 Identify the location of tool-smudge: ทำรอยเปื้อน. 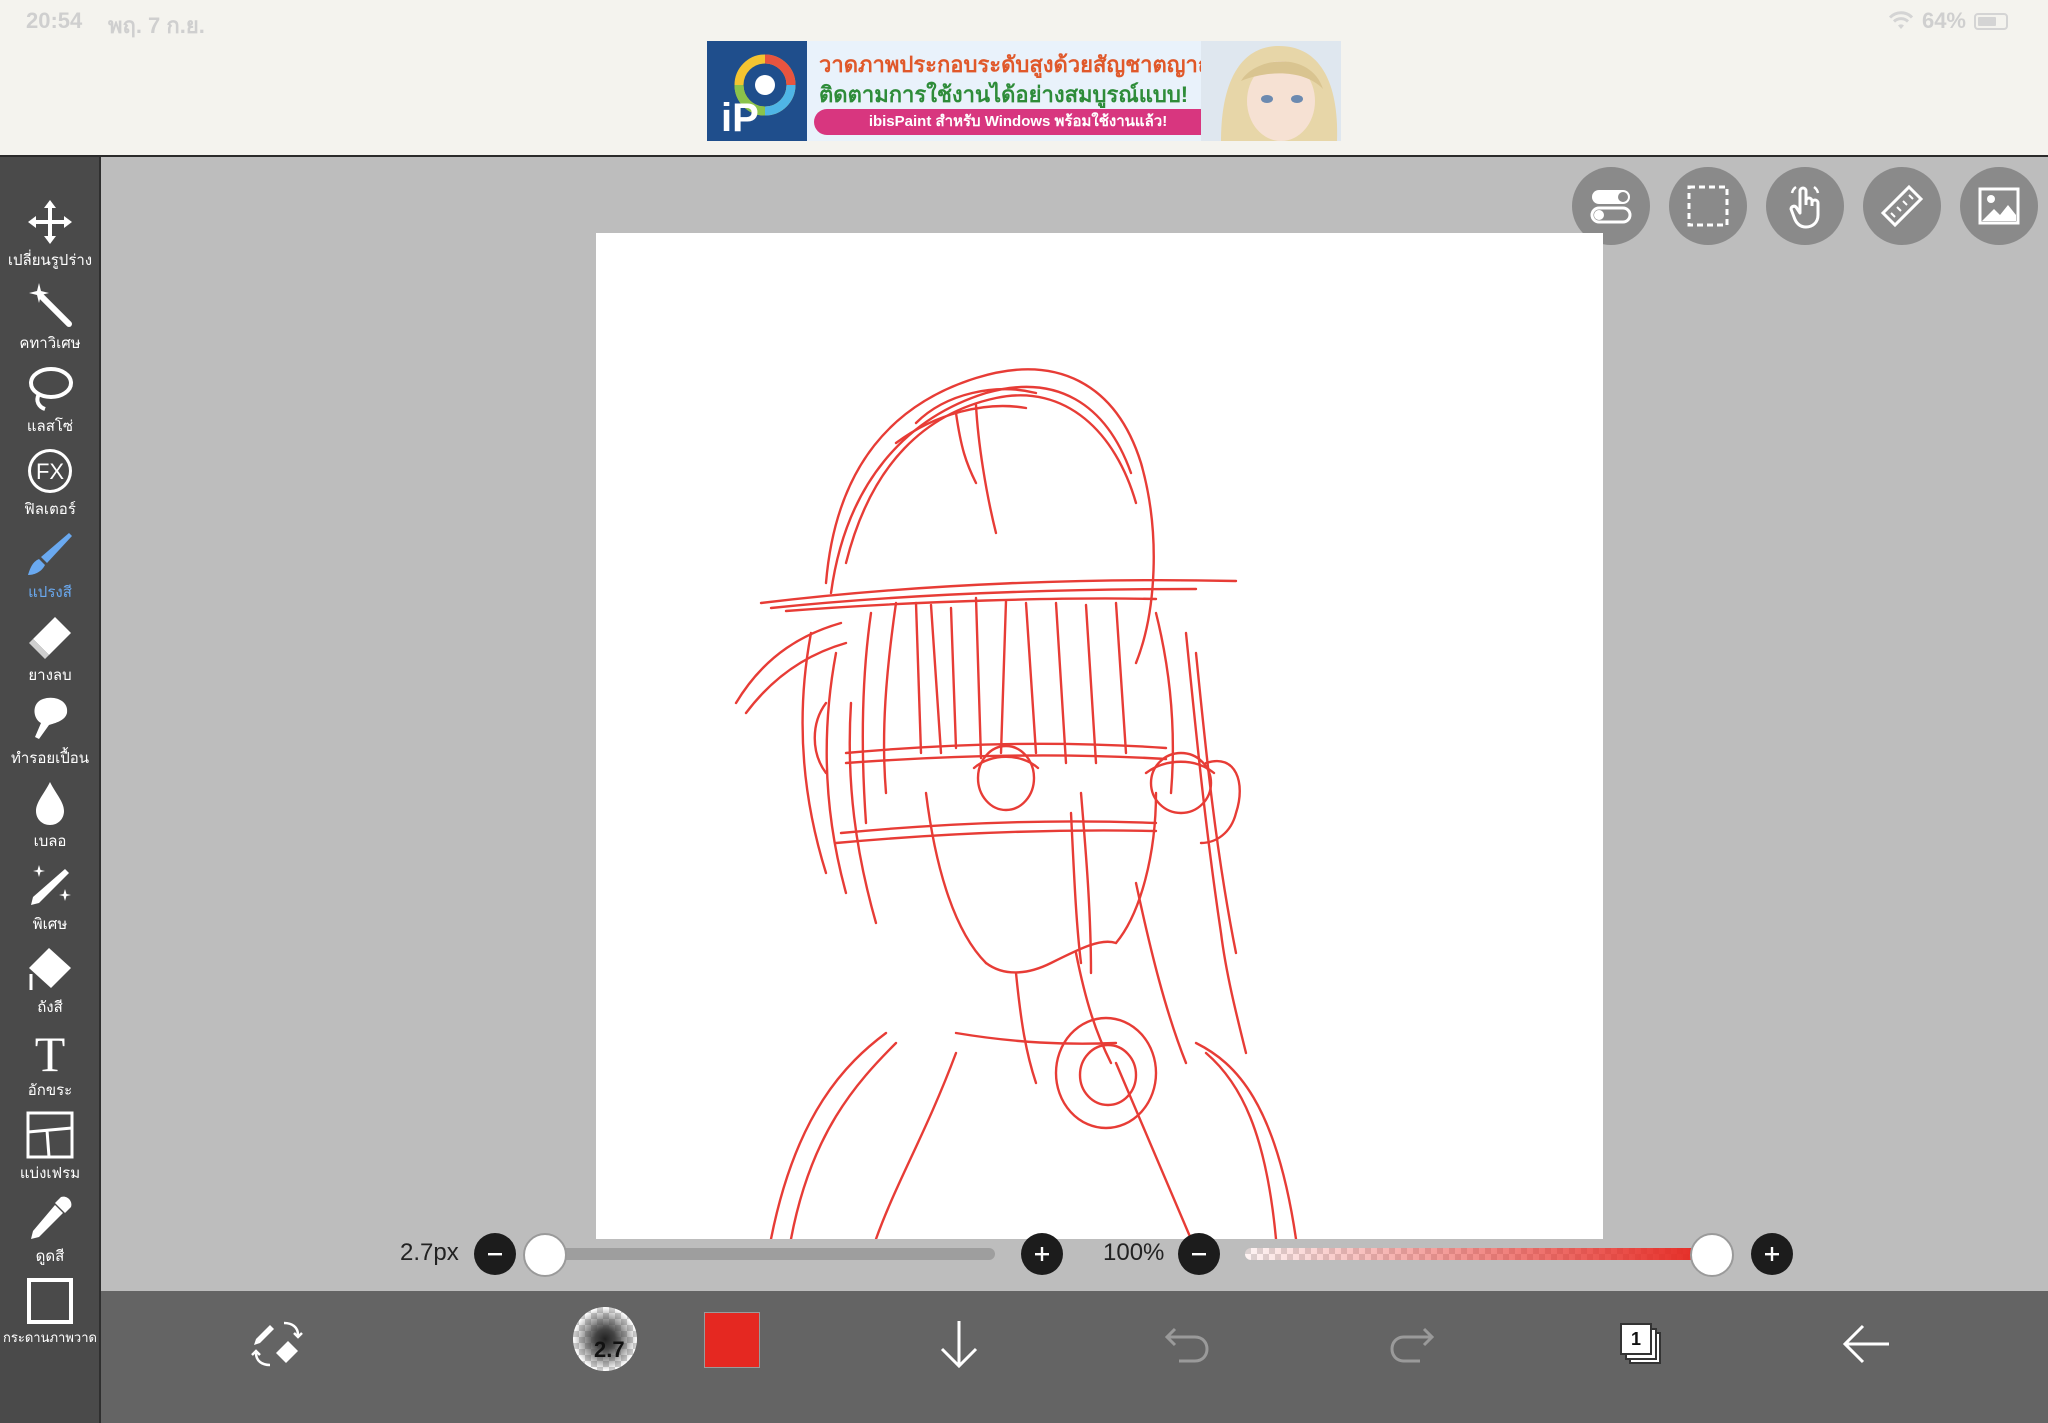
(50, 732).